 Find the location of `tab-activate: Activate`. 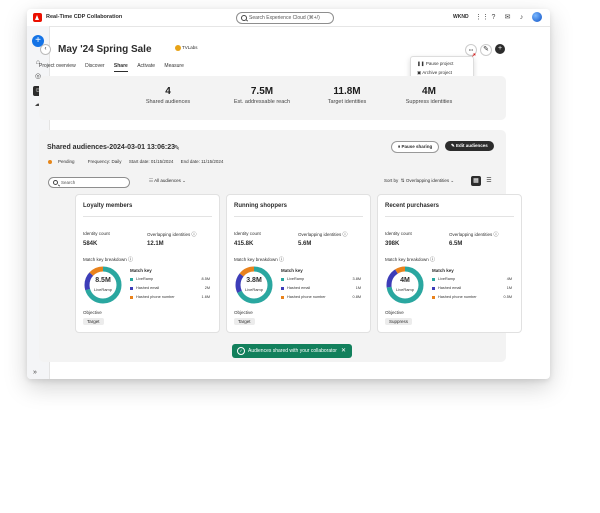

tab-activate: Activate is located at coordinates (146, 67).